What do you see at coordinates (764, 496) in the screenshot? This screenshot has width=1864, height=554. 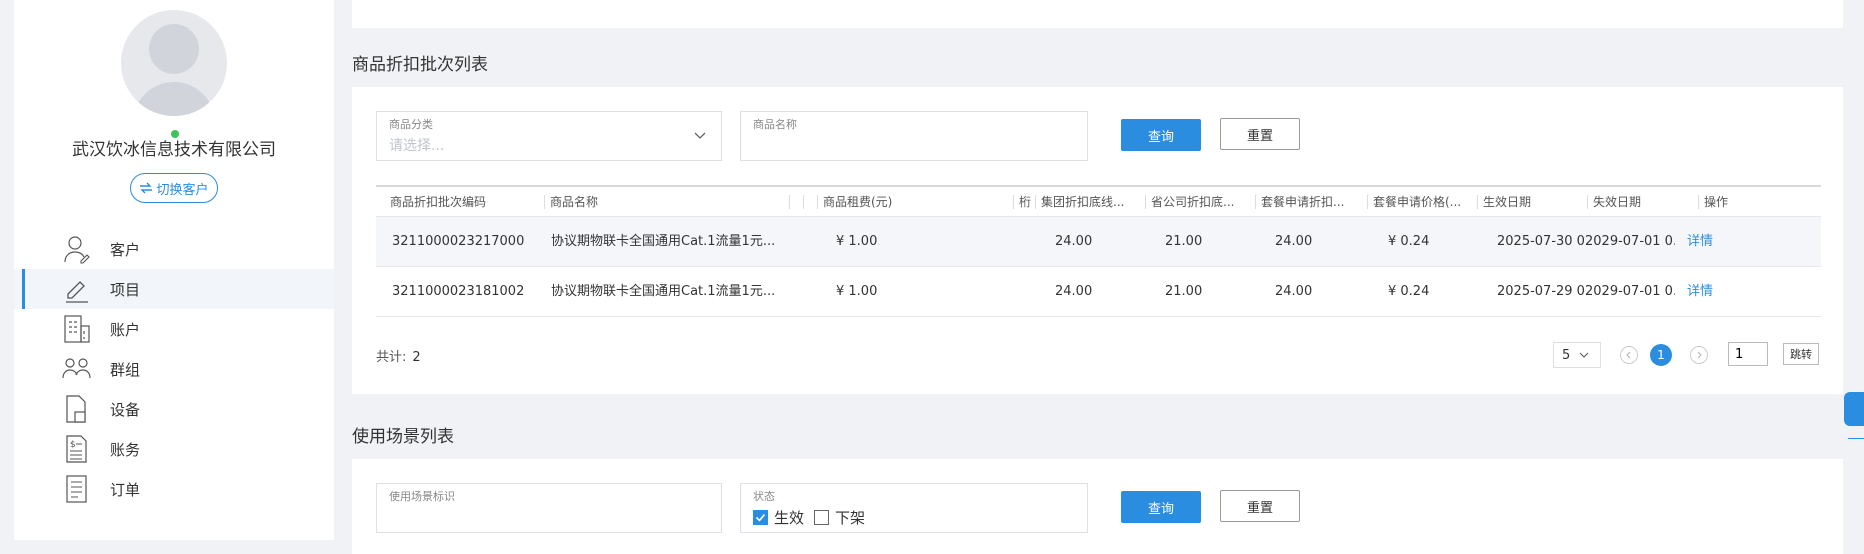 I see `scene-status-label: 状态` at bounding box center [764, 496].